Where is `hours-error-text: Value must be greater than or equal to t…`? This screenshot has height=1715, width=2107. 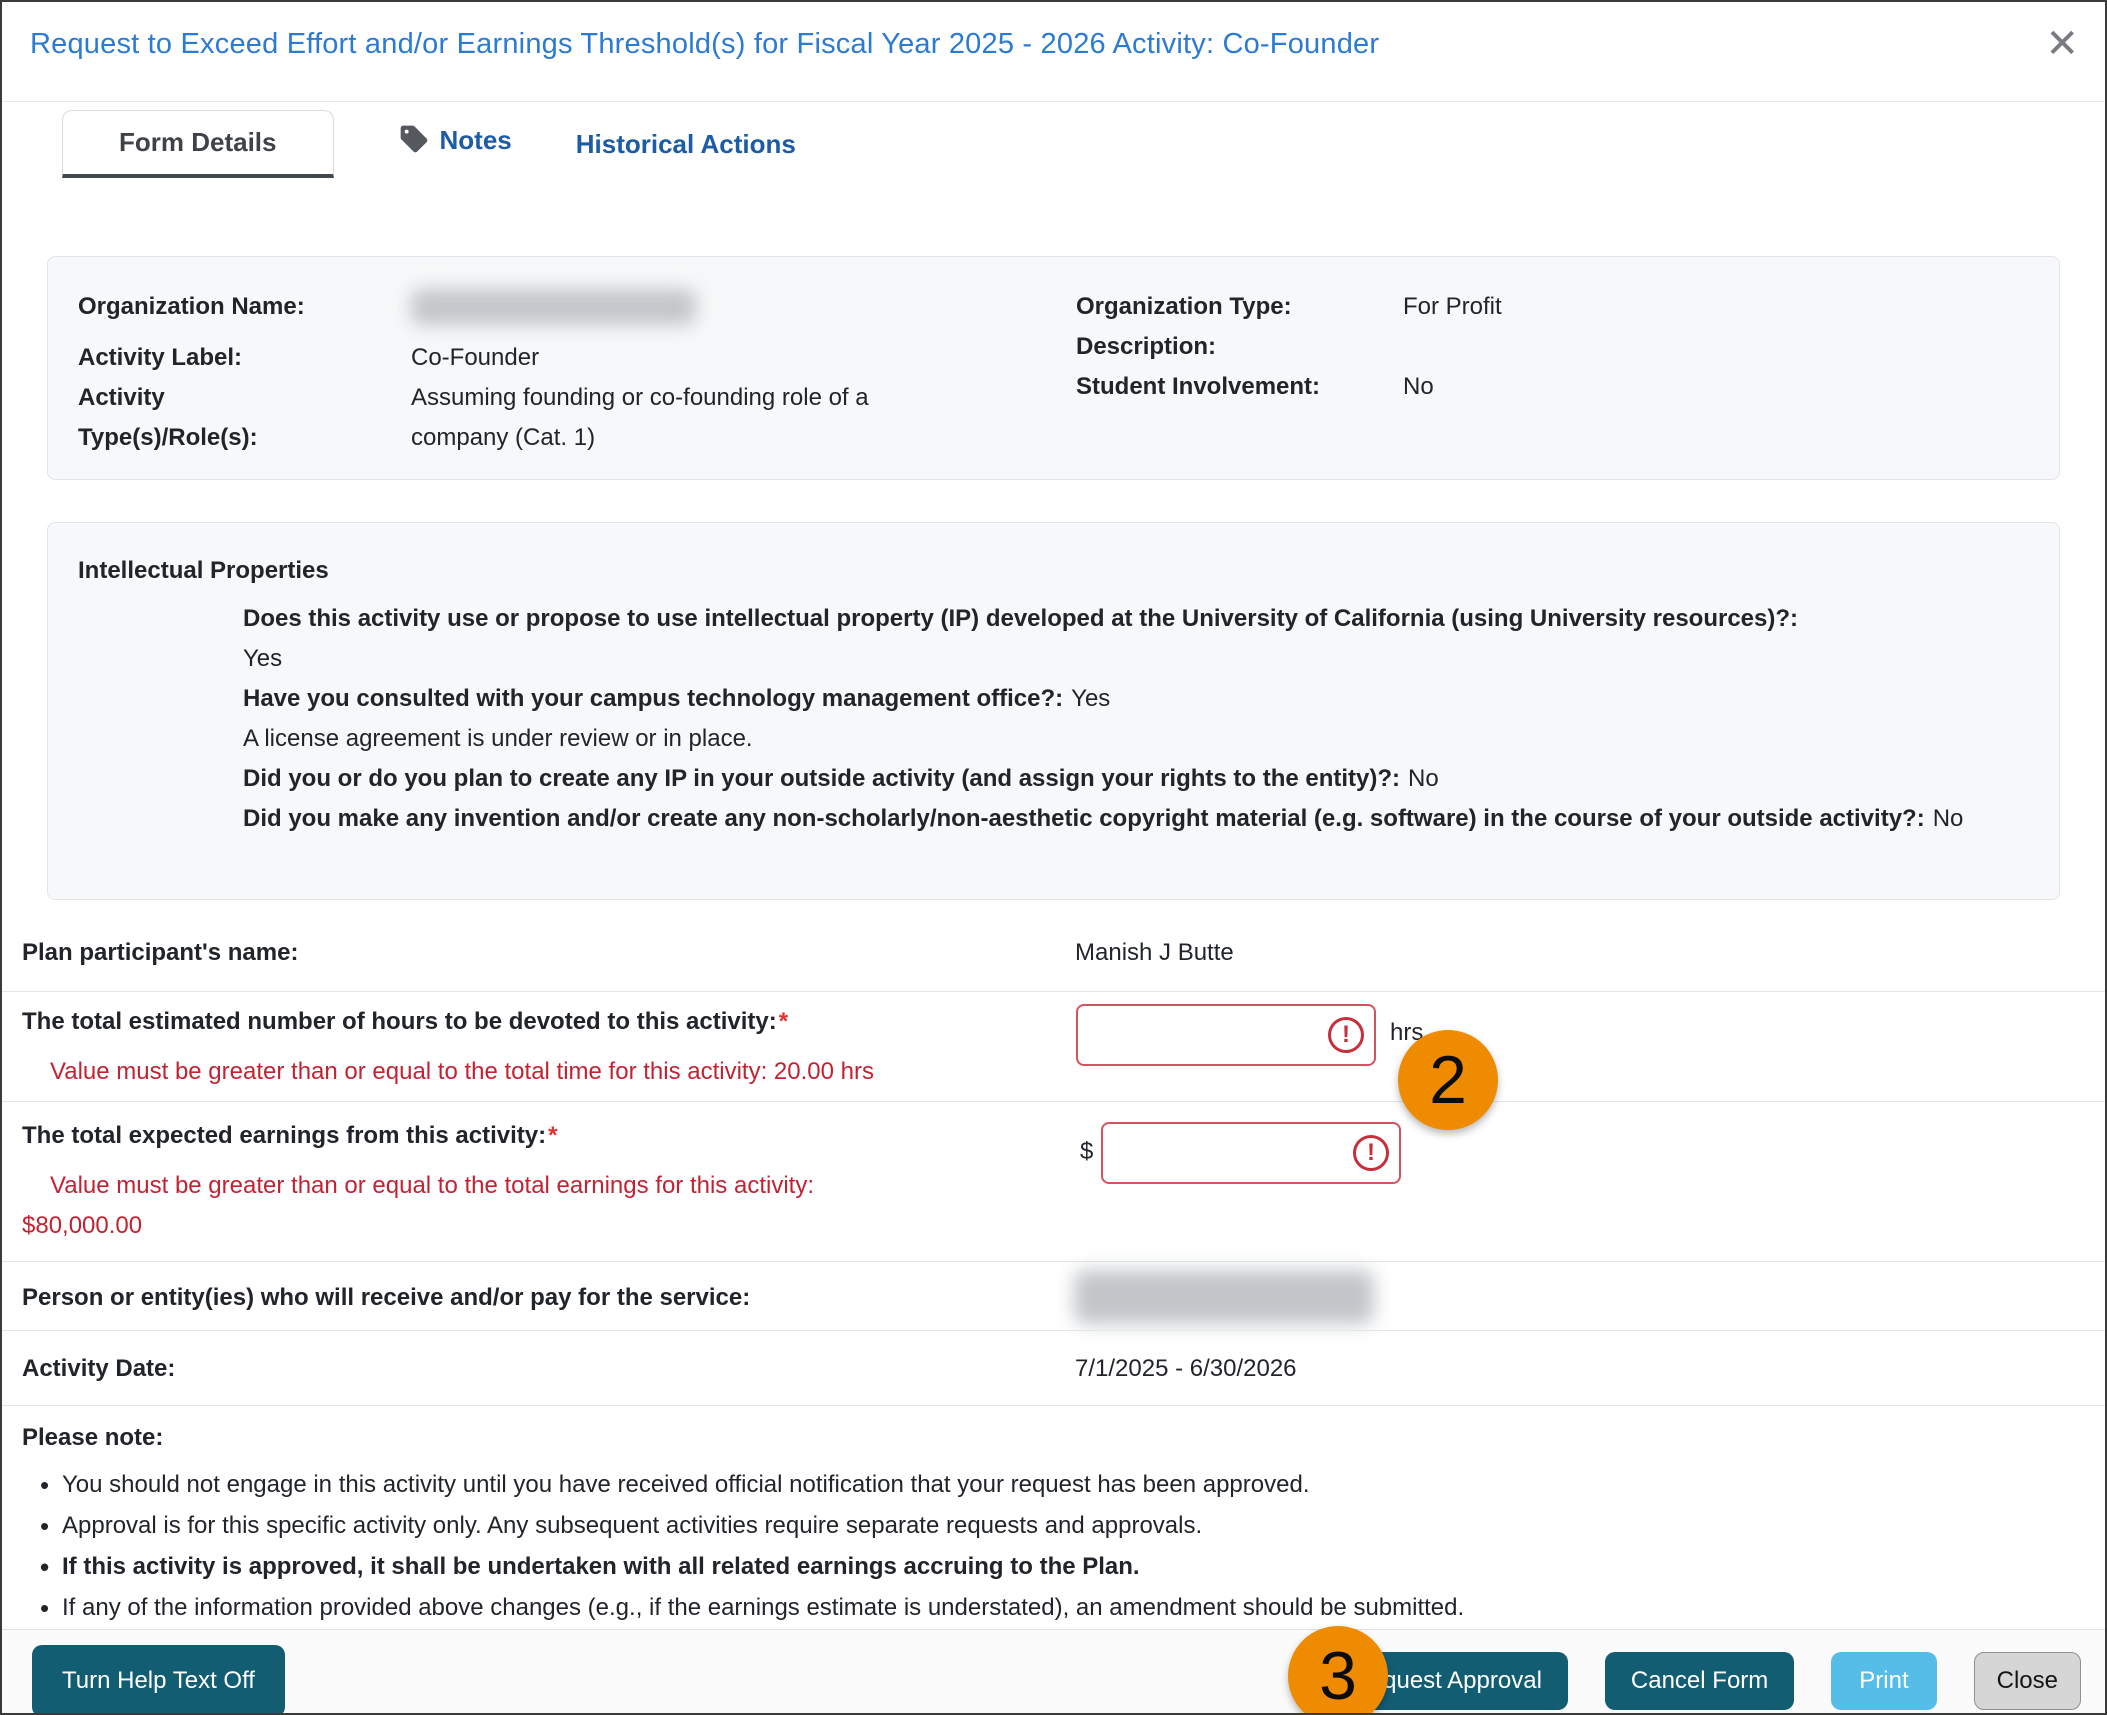 hours-error-text: Value must be greater than or equal to t… is located at coordinates (462, 1071).